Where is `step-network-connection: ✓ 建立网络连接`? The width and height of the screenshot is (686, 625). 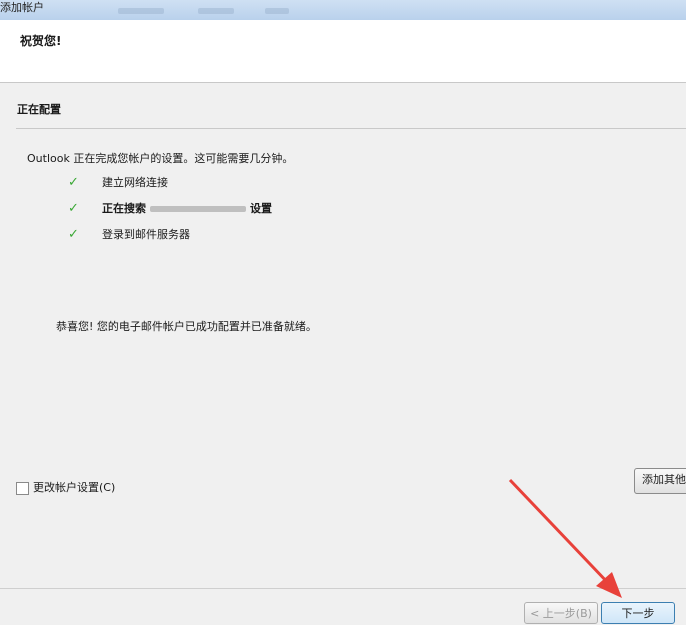
step-network-connection: ✓ 建立网络连接 is located at coordinates (118, 183).